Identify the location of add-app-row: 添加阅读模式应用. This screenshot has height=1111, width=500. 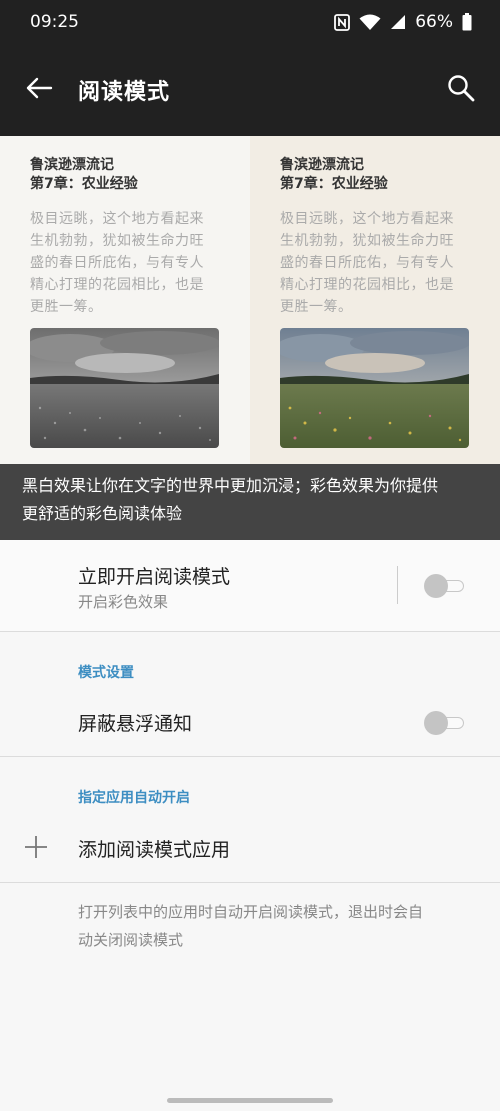
(250, 849).